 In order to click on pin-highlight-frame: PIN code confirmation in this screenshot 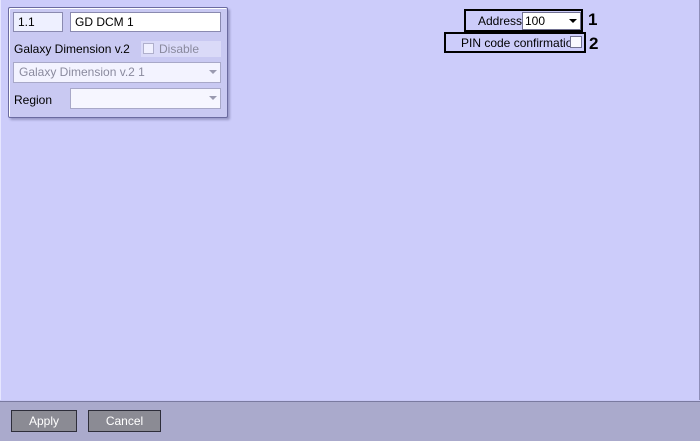, I will do `click(515, 42)`.